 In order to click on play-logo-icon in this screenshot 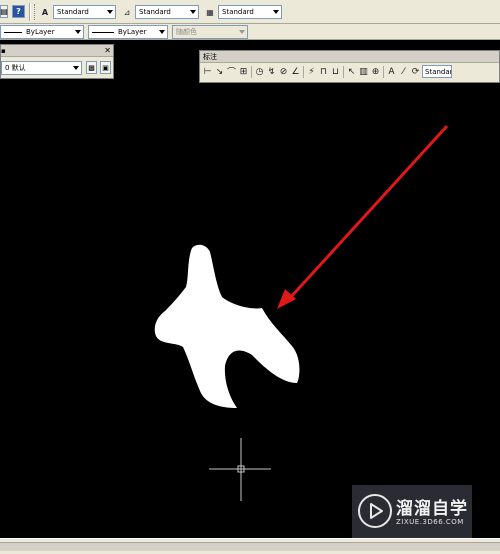, I will do `click(375, 511)`.